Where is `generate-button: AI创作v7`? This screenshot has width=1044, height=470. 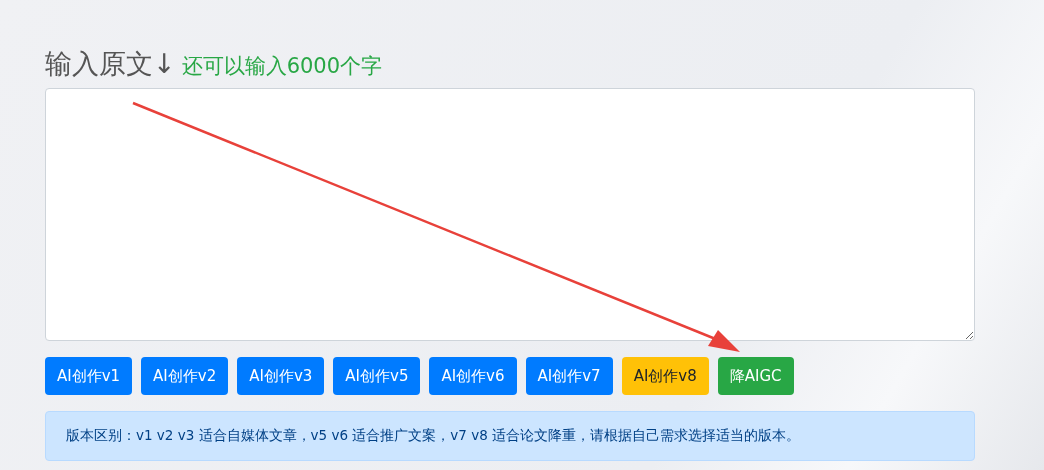
generate-button: AI创作v7 is located at coordinates (569, 376).